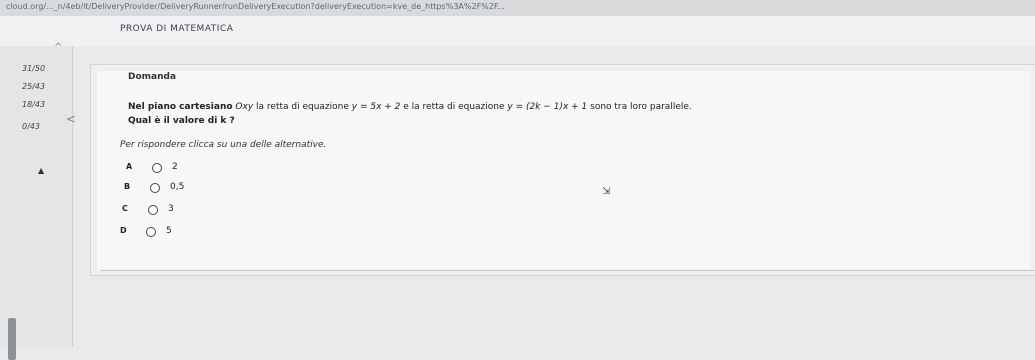 This screenshot has height=360, width=1035. Describe the element at coordinates (153, 210) in the screenshot. I see `option-c-radio` at that location.